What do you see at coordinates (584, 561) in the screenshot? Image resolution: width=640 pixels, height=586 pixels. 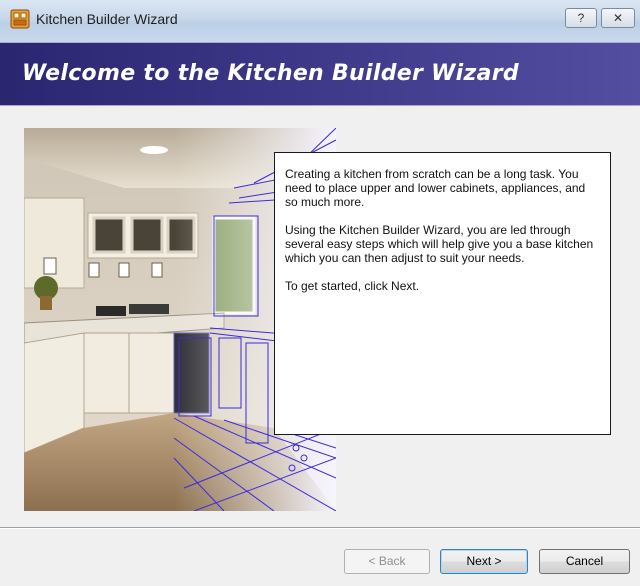 I see `cancel-button: Cancel` at bounding box center [584, 561].